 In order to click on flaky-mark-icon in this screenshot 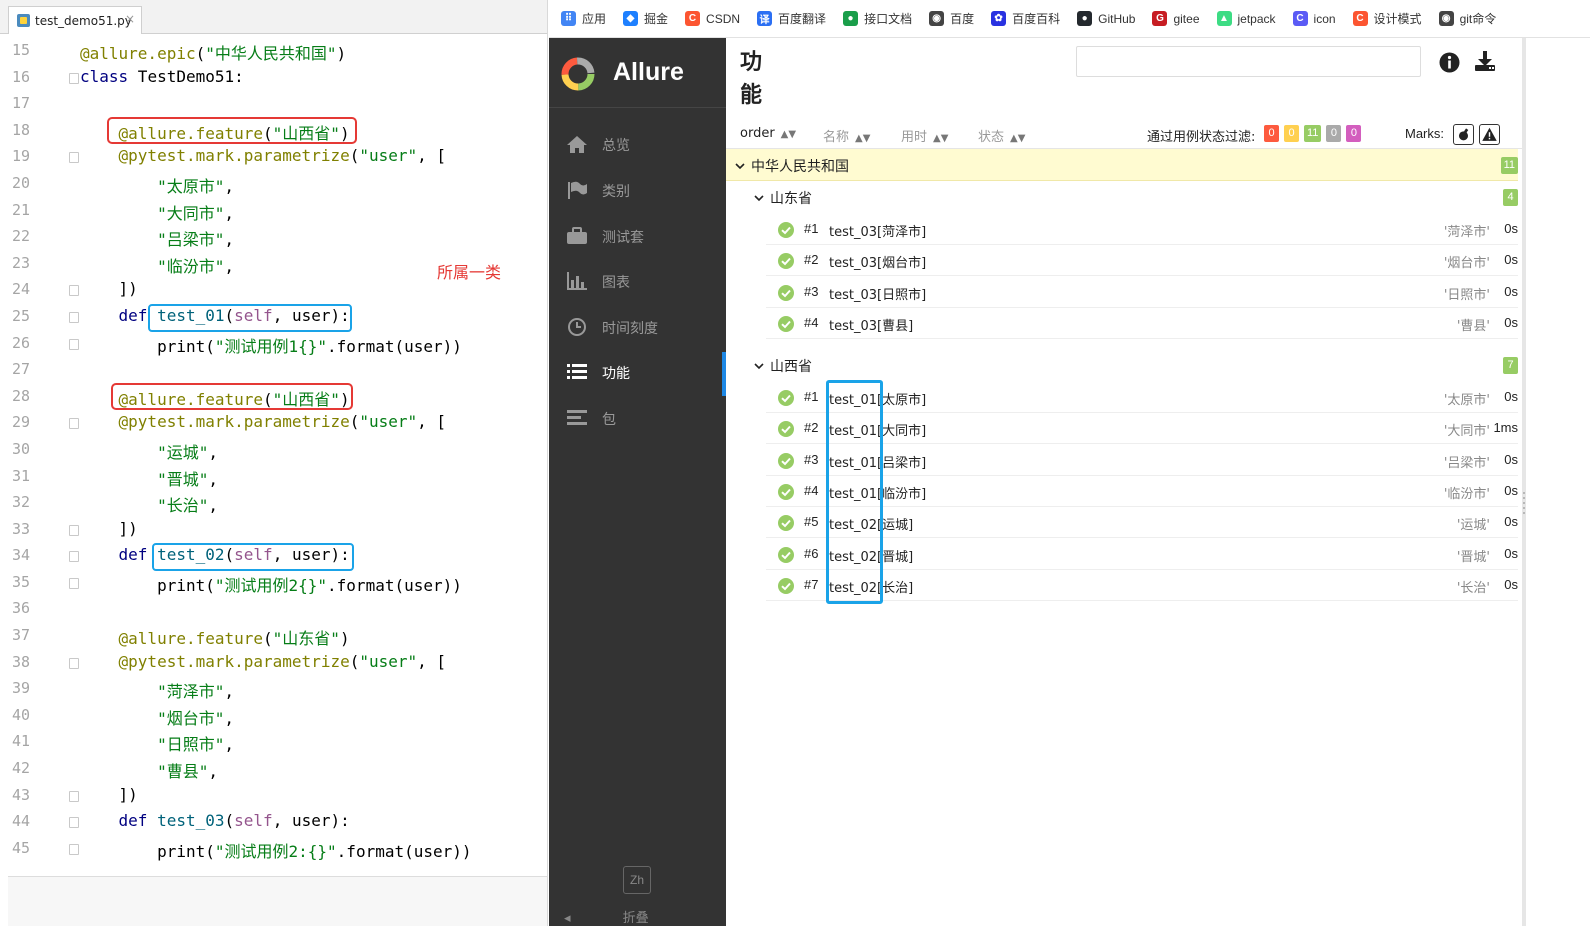, I will do `click(1463, 134)`.